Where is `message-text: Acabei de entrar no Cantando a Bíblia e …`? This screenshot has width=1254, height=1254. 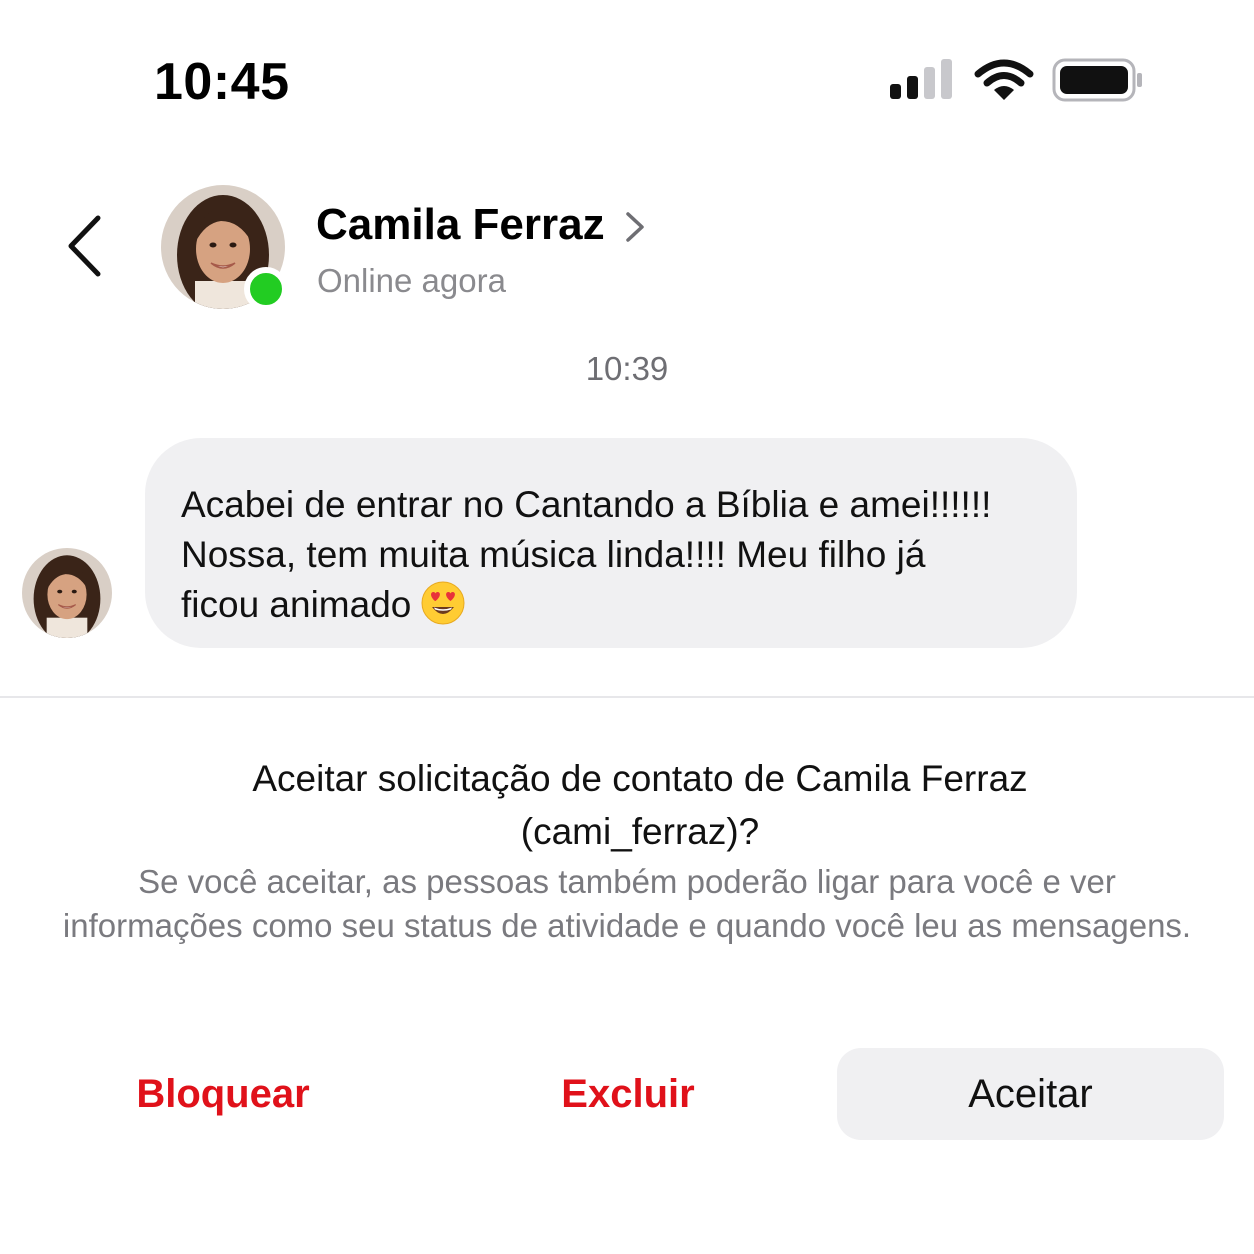 message-text: Acabei de entrar no Cantando a Bíblia e … is located at coordinates (614, 555).